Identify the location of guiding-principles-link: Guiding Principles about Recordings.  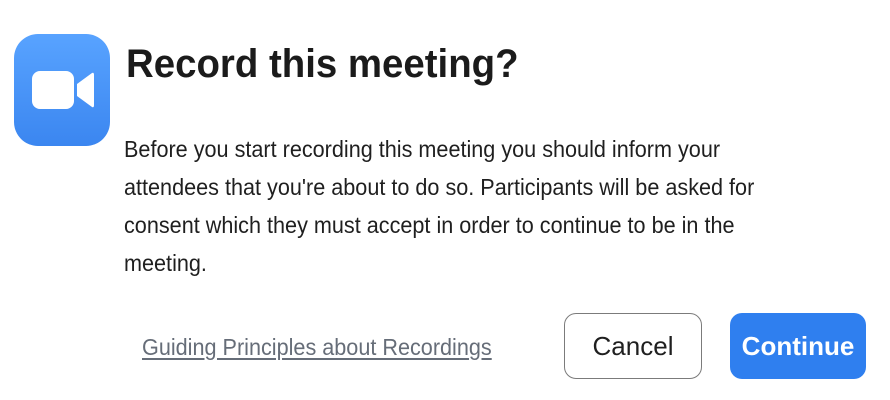
(317, 347).